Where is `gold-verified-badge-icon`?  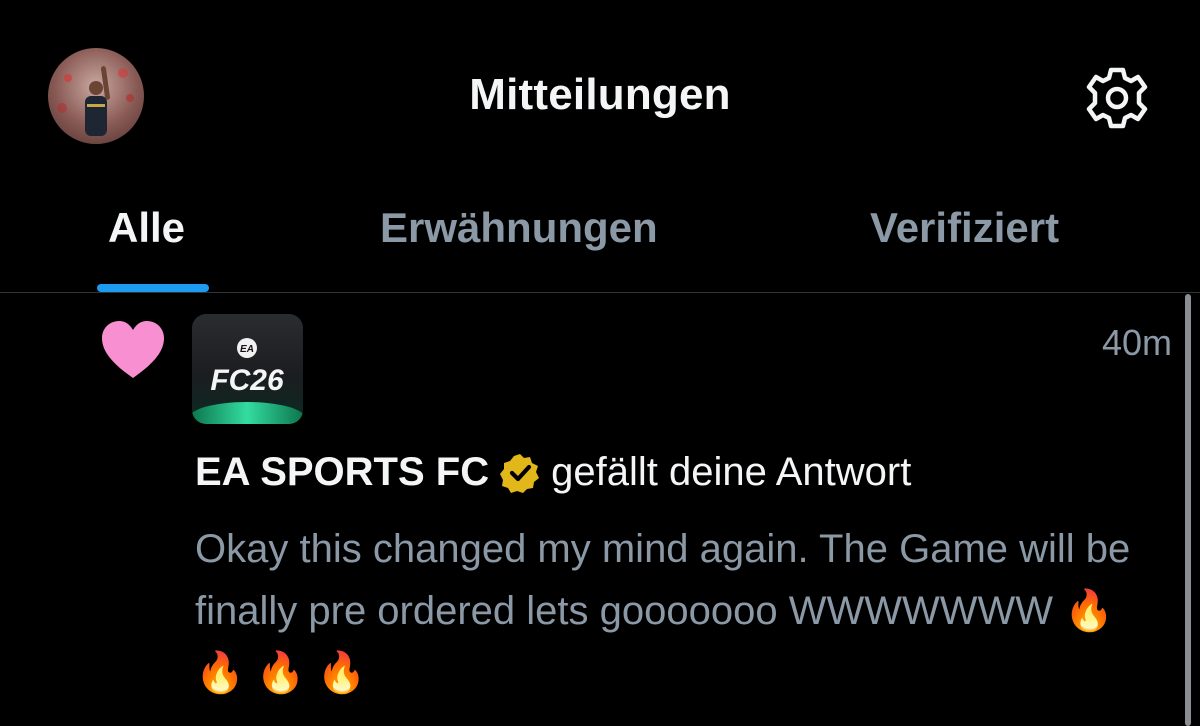 gold-verified-badge-icon is located at coordinates (520, 473).